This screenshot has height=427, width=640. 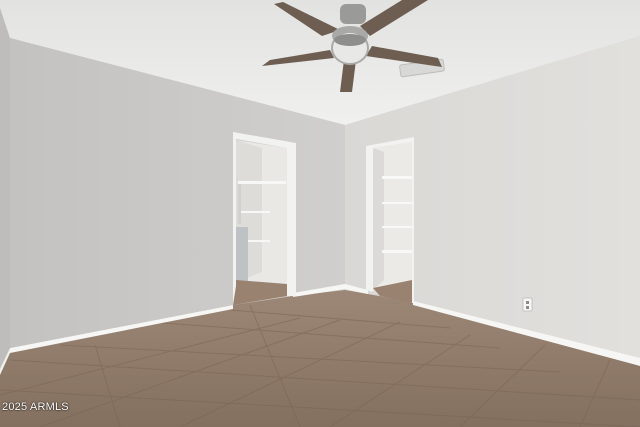 I want to click on far-left-wall, so click(x=5, y=190).